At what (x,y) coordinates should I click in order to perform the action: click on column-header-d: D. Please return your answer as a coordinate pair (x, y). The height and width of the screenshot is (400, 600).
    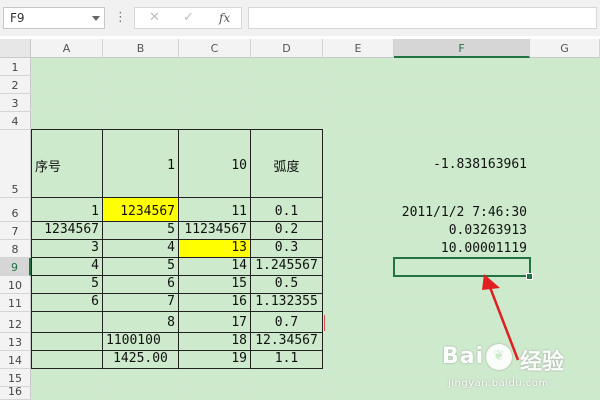
    Looking at the image, I should click on (287, 48).